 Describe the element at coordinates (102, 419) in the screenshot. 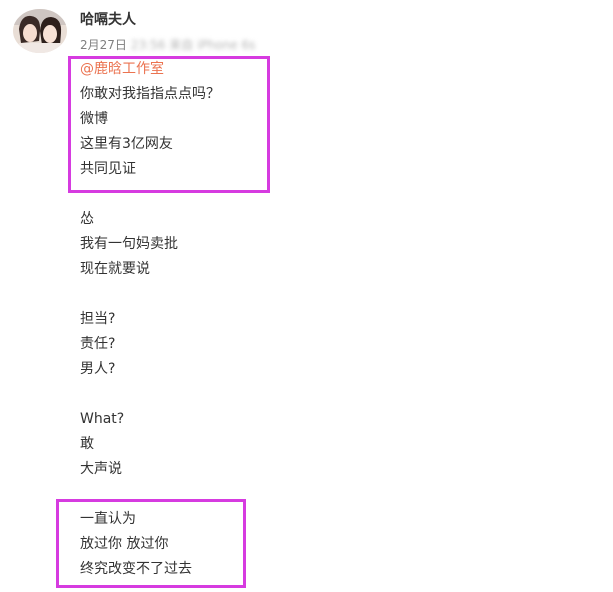

I see `post-line: What?` at that location.